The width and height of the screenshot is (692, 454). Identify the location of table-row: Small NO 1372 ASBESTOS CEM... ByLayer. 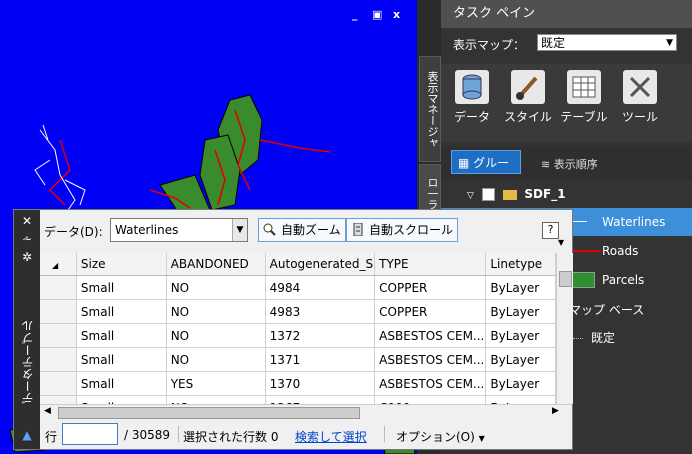
(298, 335).